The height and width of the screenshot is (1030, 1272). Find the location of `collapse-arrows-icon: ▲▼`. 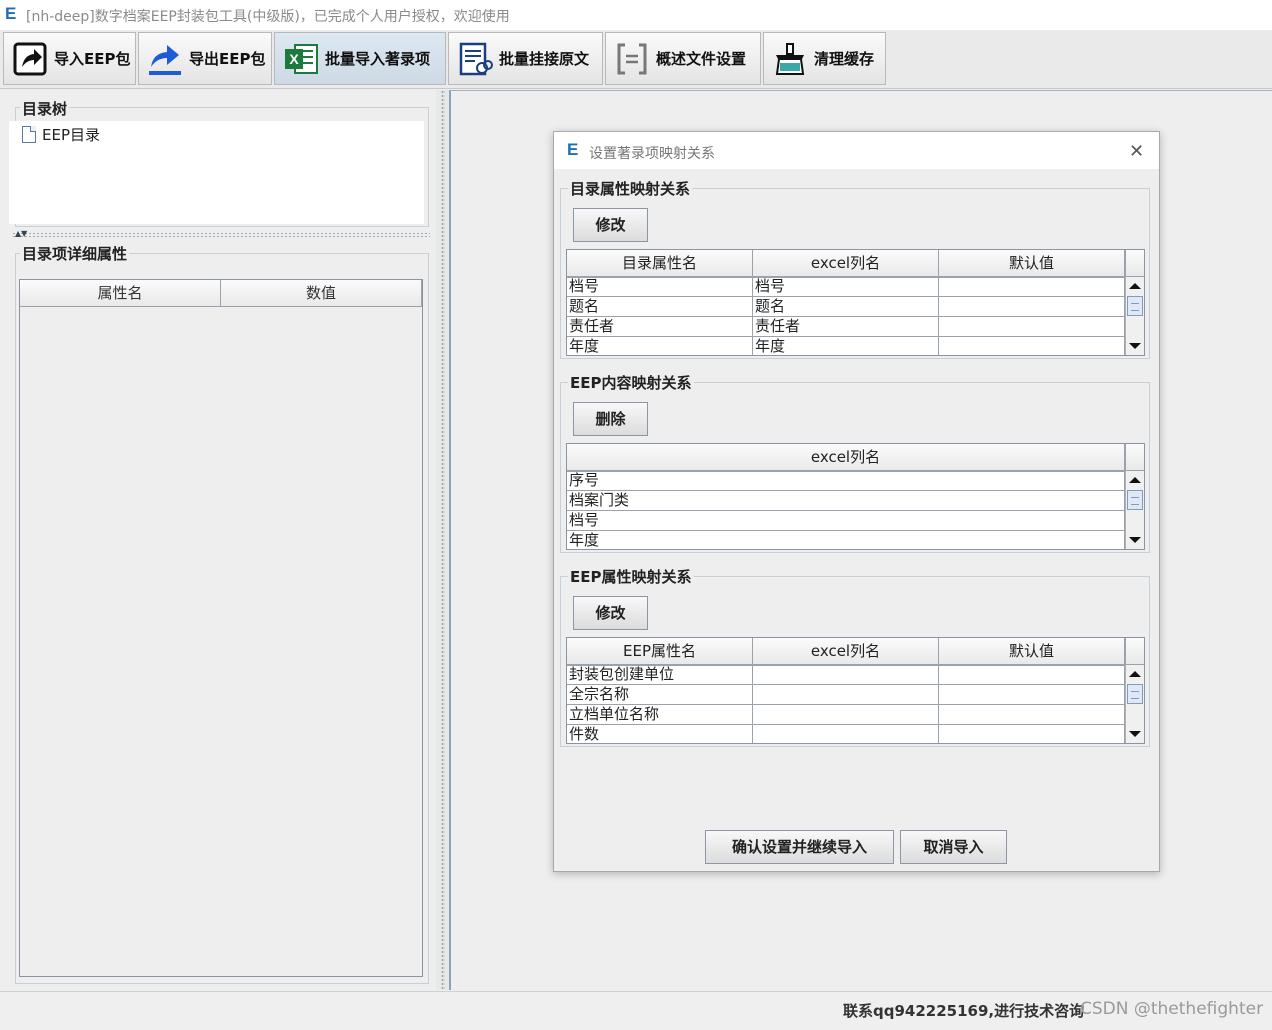

collapse-arrows-icon: ▲▼ is located at coordinates (21, 233).